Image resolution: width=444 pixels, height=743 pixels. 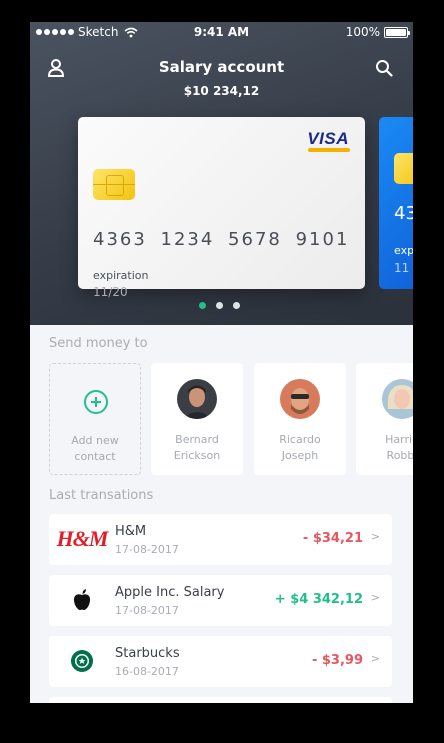 What do you see at coordinates (147, 653) in the screenshot?
I see `transaction-name: Starbucks` at bounding box center [147, 653].